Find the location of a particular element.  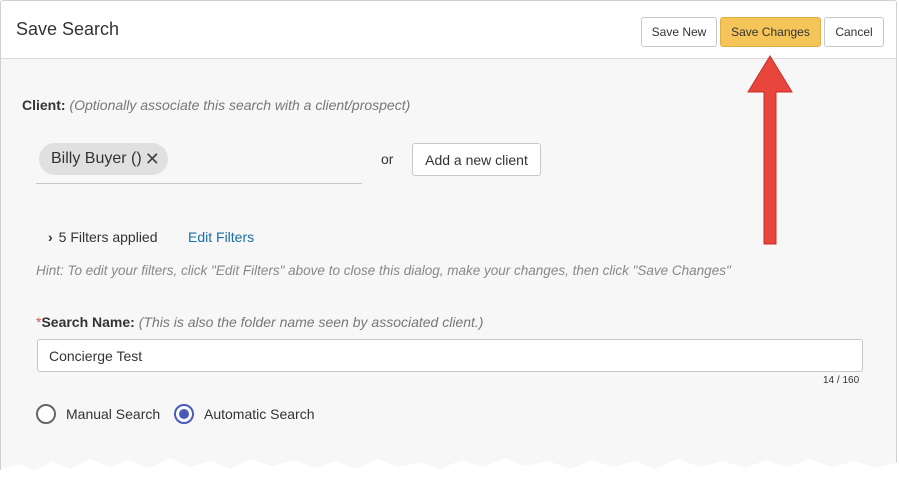

search-name-label-text: Search Name: is located at coordinates (88, 322).